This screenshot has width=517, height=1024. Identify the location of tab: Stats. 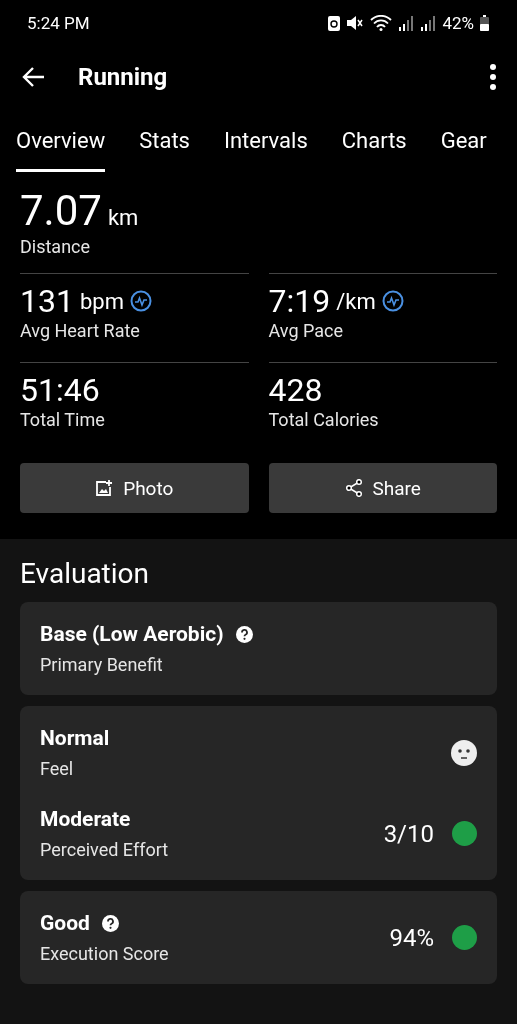
(164, 140).